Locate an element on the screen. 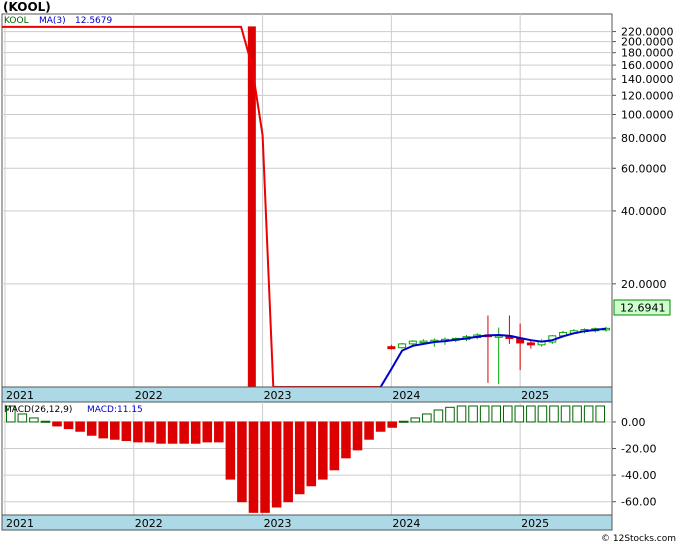 The height and width of the screenshot is (550, 680). legend-ma-value: 12.5679 is located at coordinates (93, 21).